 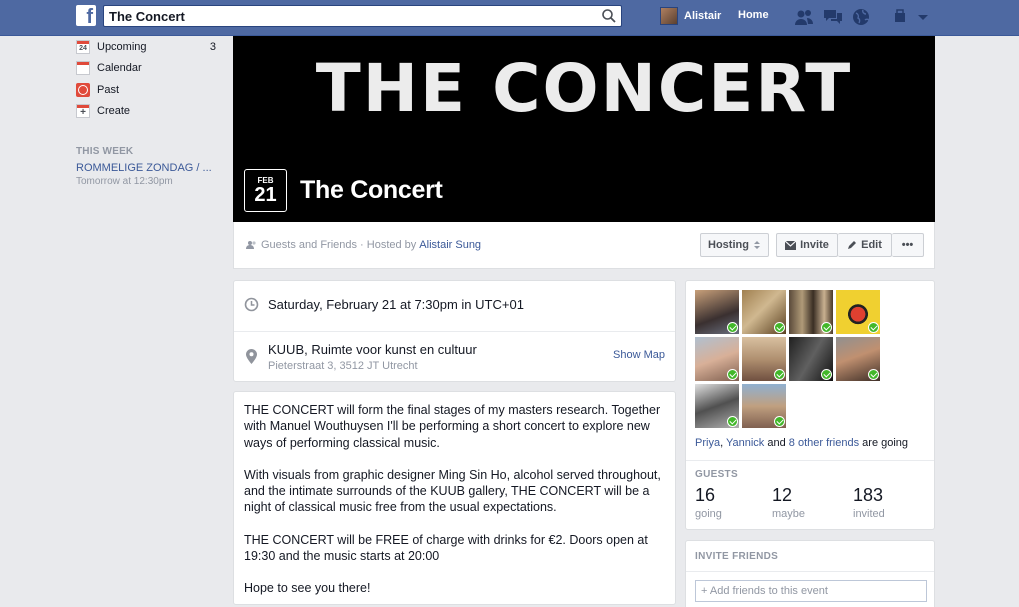 I want to click on clock-icon, so click(x=83, y=89).